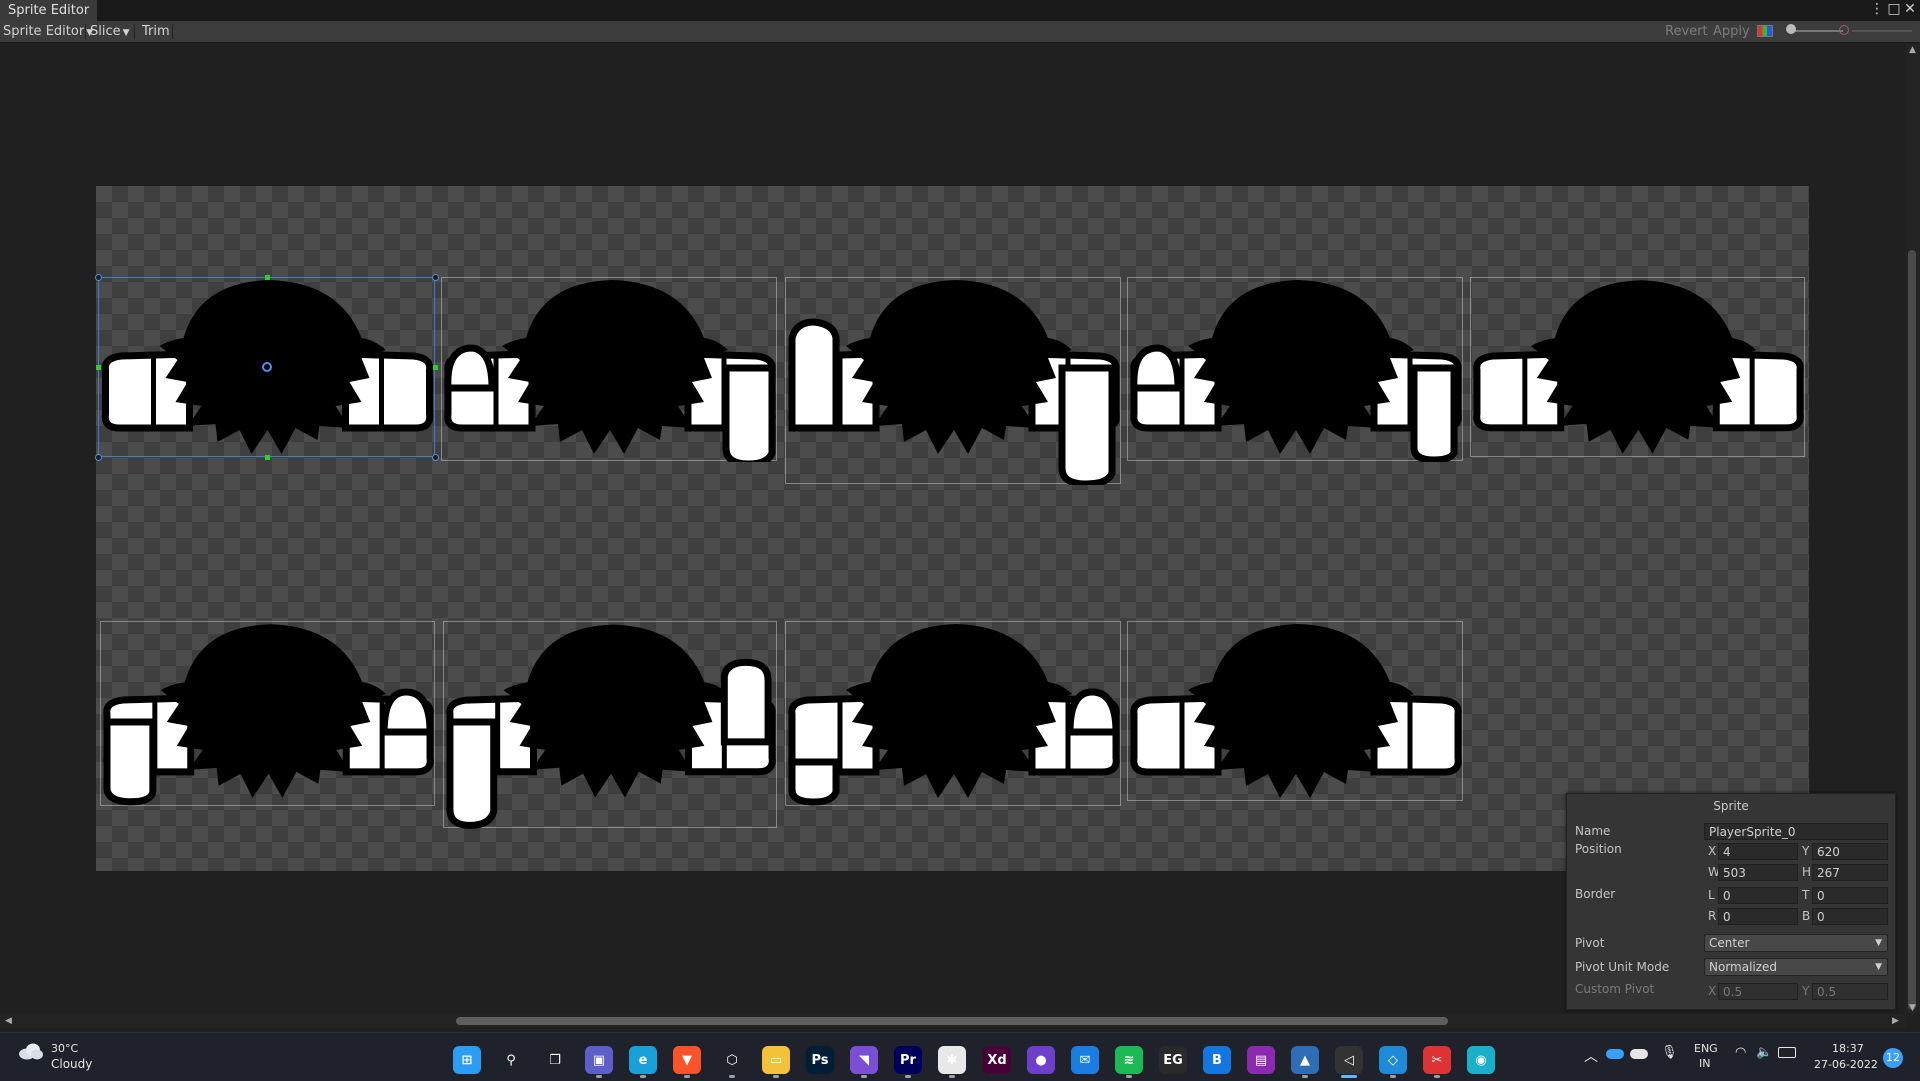 The height and width of the screenshot is (1081, 1920). I want to click on close-icon: ✕, so click(1910, 10).